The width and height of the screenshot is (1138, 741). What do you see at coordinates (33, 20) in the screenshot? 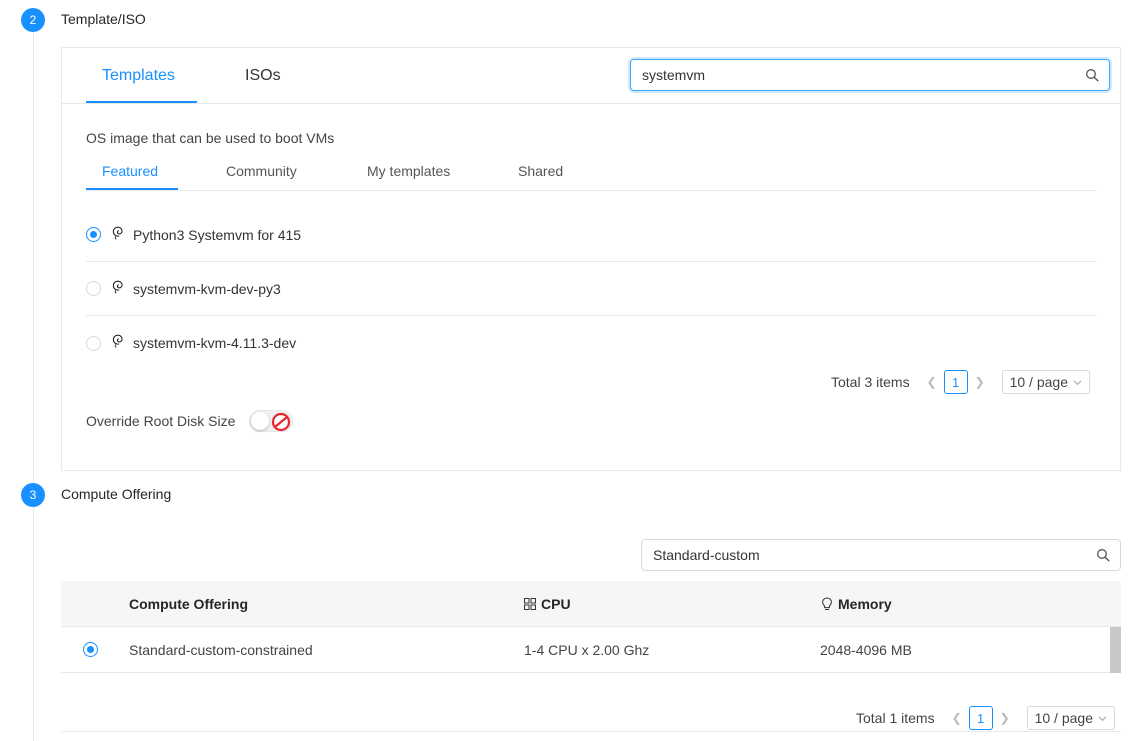
I see `step-number-badge: 2` at bounding box center [33, 20].